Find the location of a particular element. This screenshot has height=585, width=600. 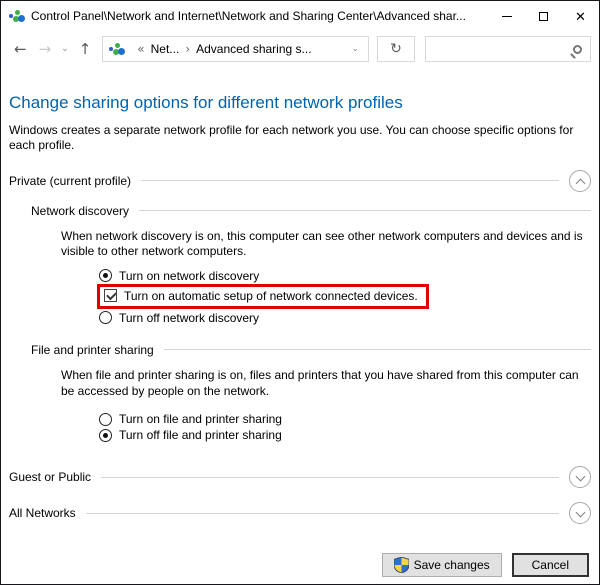

radio-label: Turn off network discovery is located at coordinates (189, 317).